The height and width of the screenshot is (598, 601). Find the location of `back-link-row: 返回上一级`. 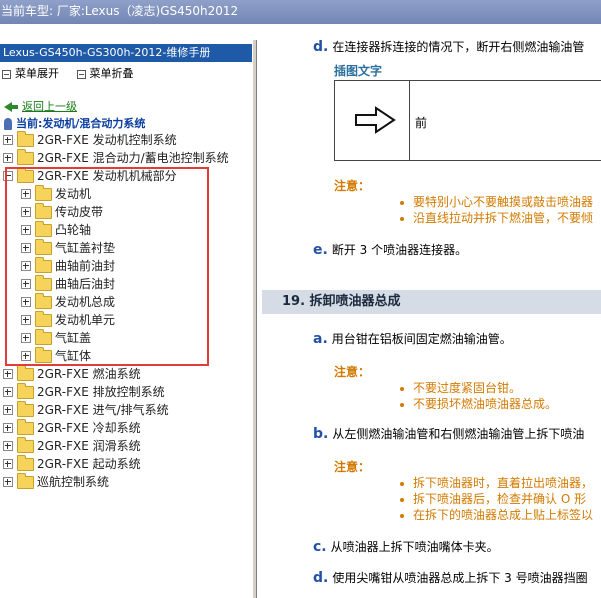

back-link-row: 返回上一级 is located at coordinates (40, 106).